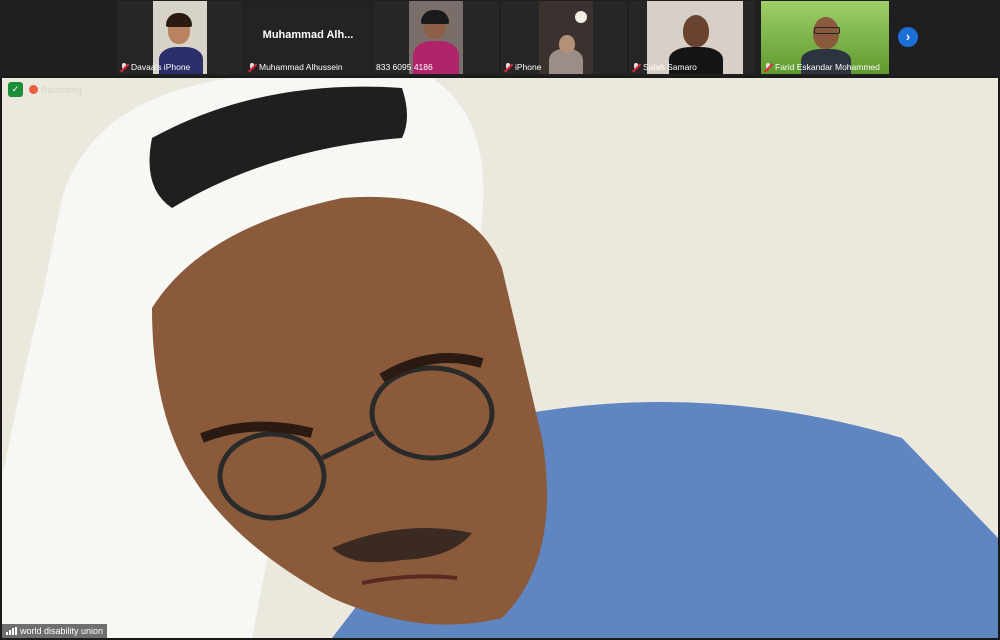  I want to click on signal-bars-icon, so click(11, 631).